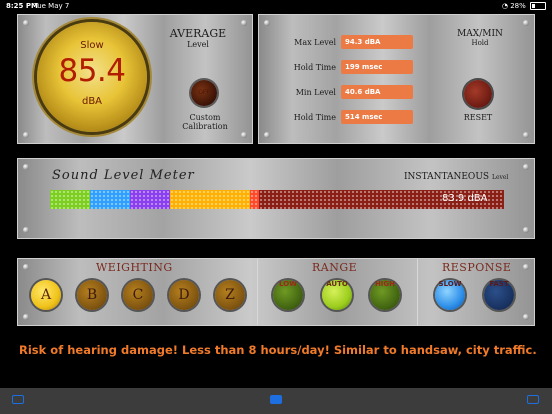  What do you see at coordinates (46, 295) in the screenshot?
I see `weighting-a-button: A` at bounding box center [46, 295].